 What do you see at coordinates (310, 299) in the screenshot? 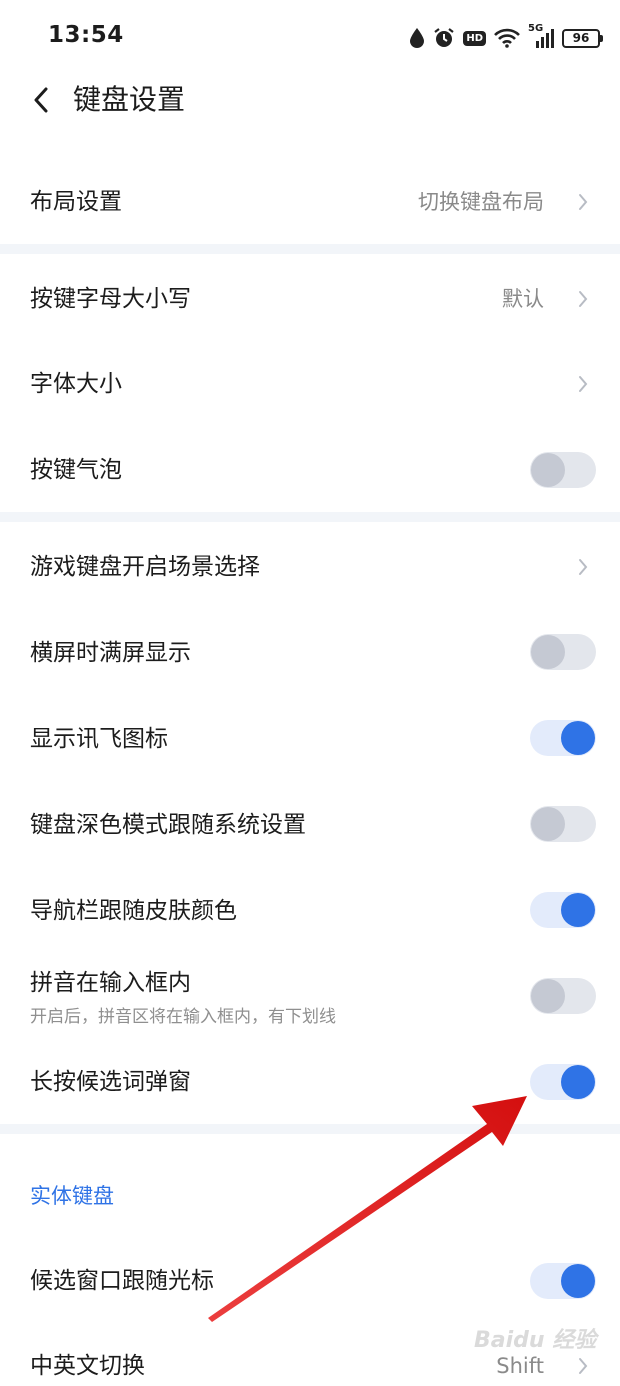
I see `row-key-case: 按键字母大小写 默认` at bounding box center [310, 299].